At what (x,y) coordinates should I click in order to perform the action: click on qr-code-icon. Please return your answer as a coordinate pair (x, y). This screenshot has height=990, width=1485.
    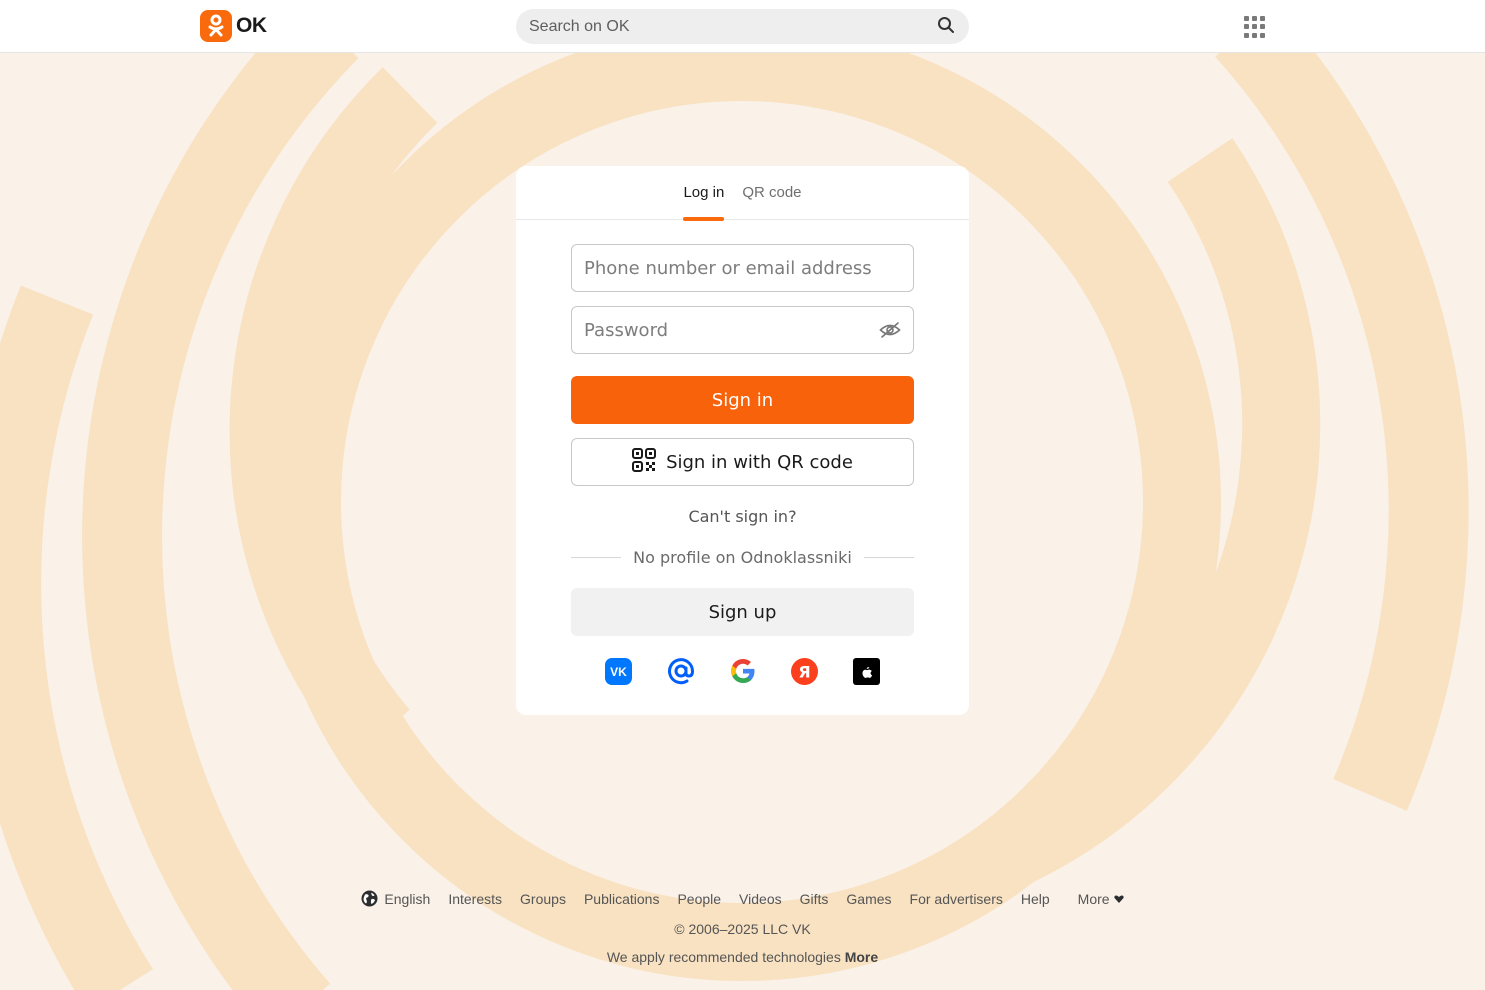
    Looking at the image, I should click on (644, 462).